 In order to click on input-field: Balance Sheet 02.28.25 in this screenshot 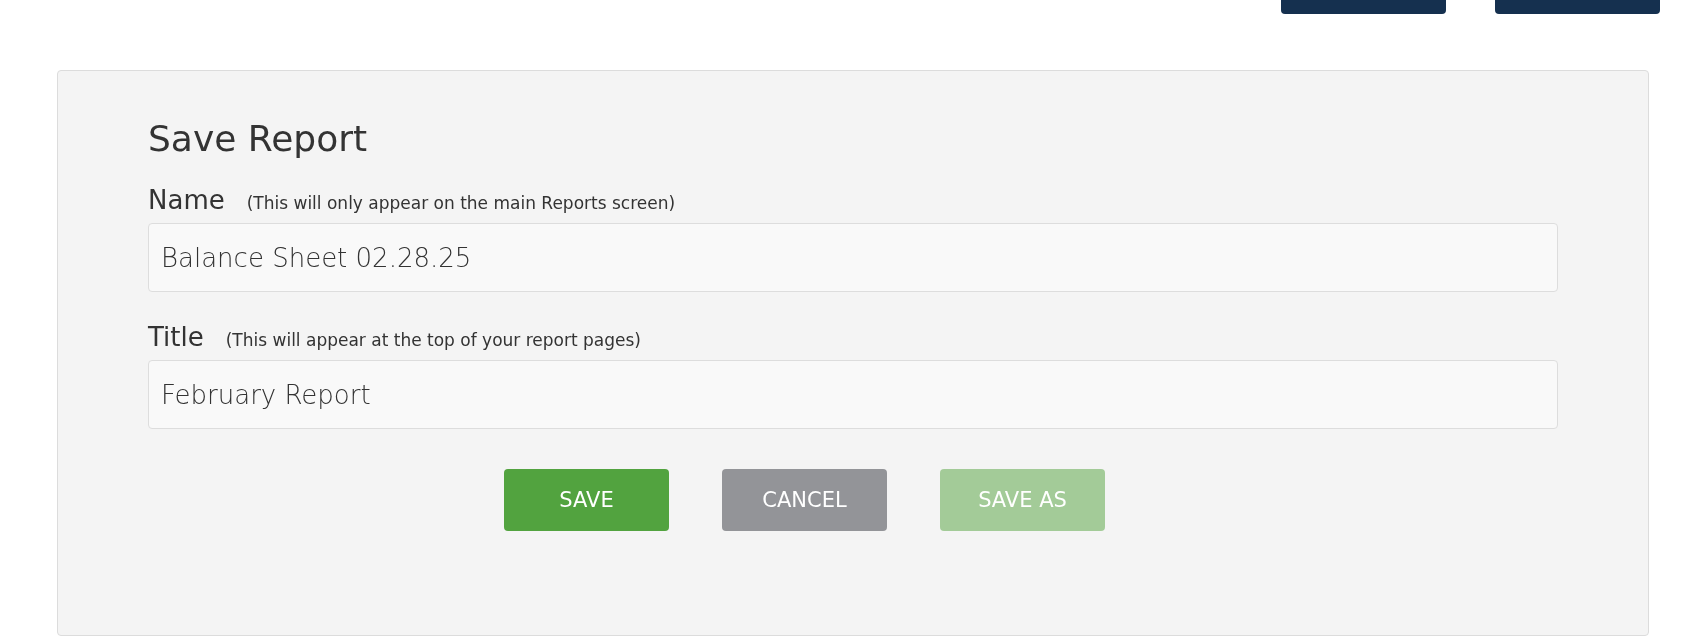, I will do `click(853, 257)`.